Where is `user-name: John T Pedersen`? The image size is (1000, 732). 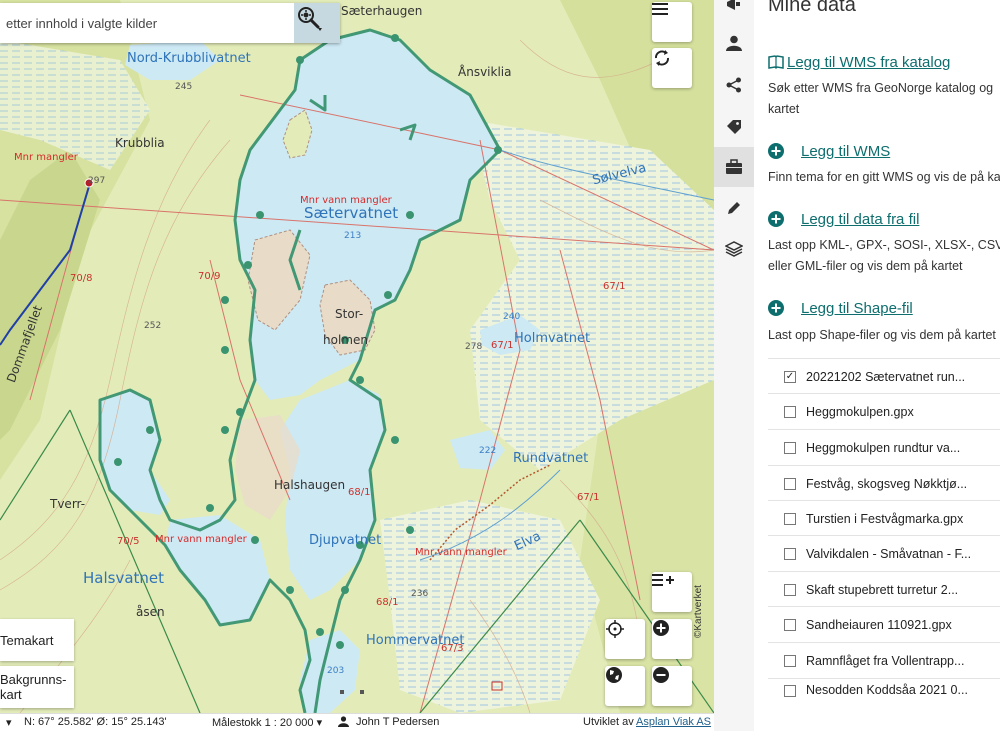
user-name: John T Pedersen is located at coordinates (397, 722).